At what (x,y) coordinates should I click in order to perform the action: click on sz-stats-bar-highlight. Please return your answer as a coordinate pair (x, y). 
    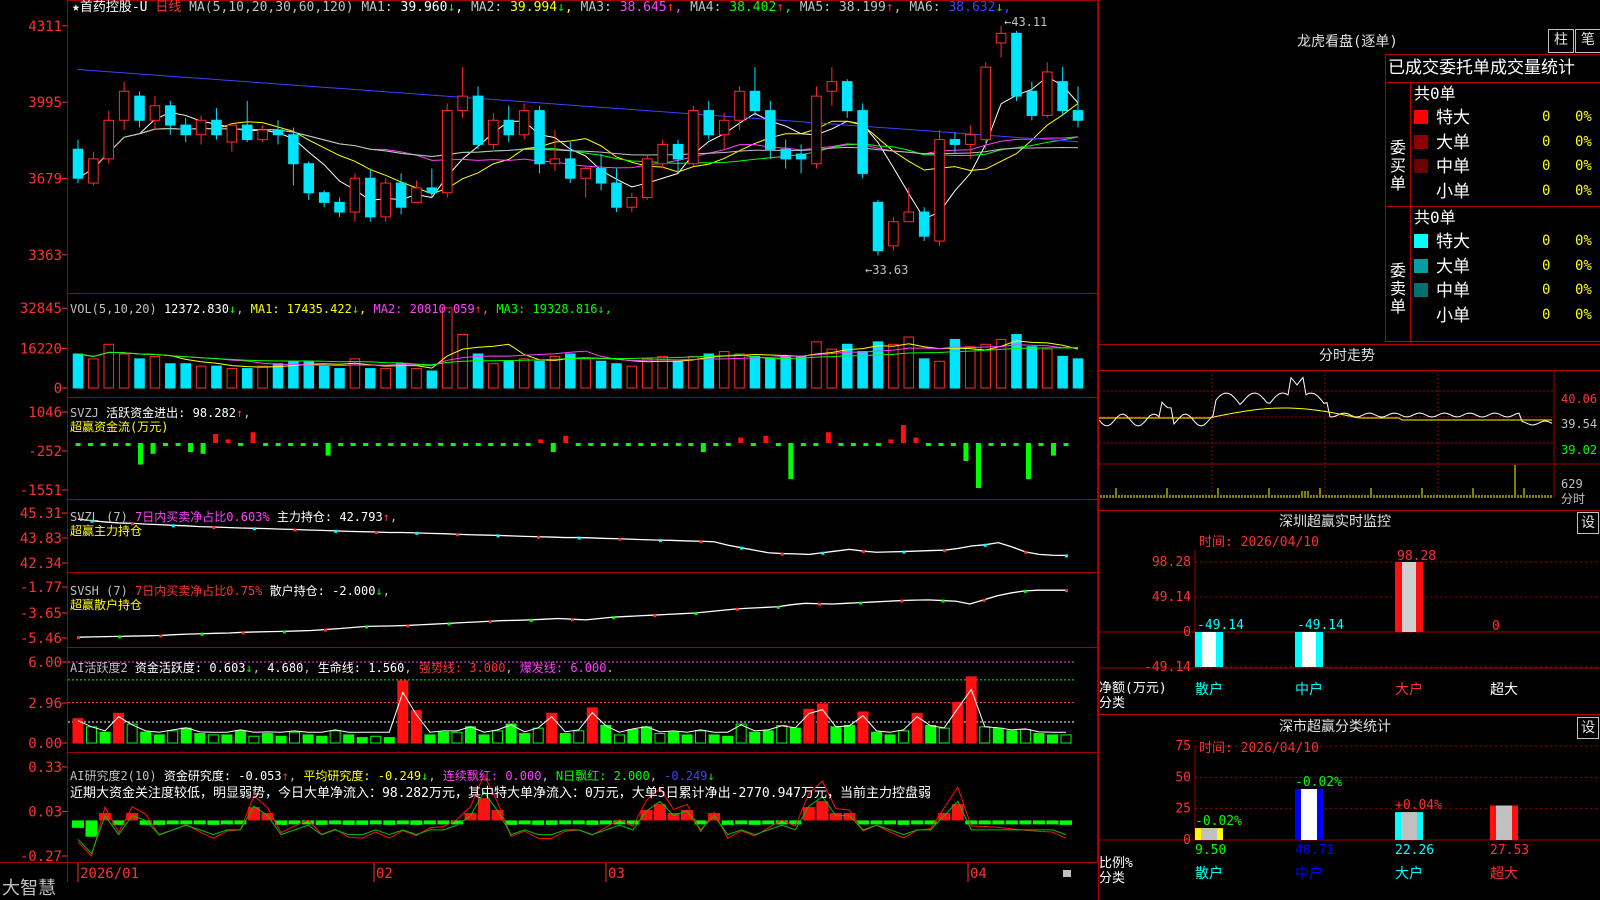
    Looking at the image, I should click on (1504, 822).